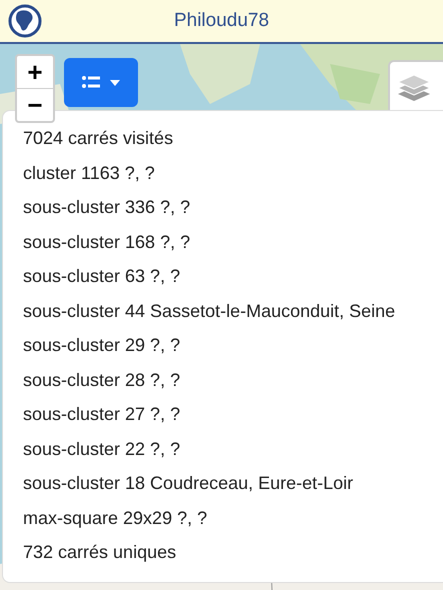  I want to click on menu-item: max-square 29x29 ?, ?, so click(233, 523).